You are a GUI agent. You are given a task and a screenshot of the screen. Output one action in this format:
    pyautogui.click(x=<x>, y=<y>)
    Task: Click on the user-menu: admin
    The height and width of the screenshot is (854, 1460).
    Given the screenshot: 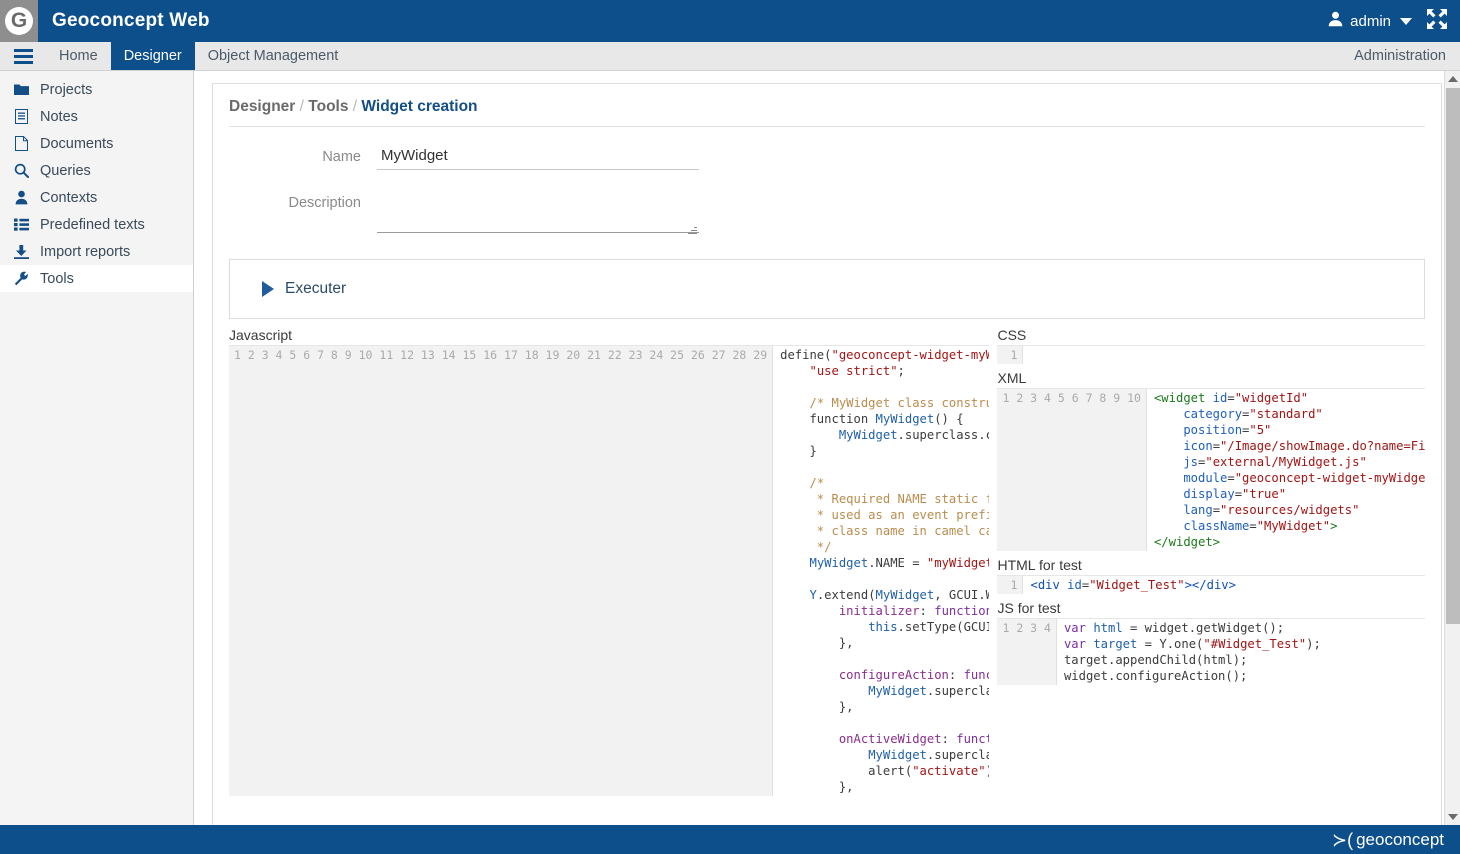 What is the action you would take?
    pyautogui.click(x=1370, y=21)
    